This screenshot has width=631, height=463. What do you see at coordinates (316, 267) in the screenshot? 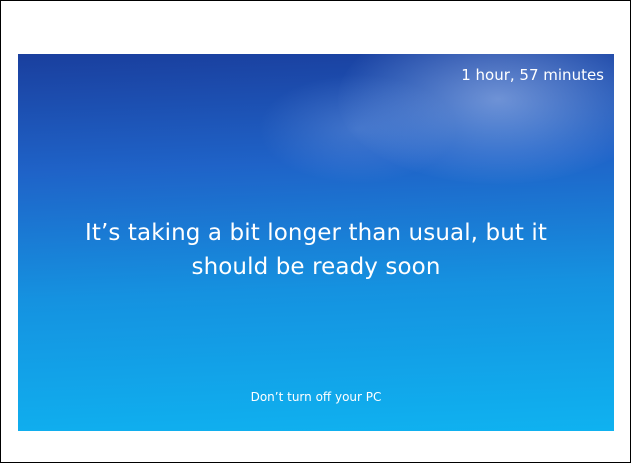
I see `status-message-line-2: should be ready soon` at bounding box center [316, 267].